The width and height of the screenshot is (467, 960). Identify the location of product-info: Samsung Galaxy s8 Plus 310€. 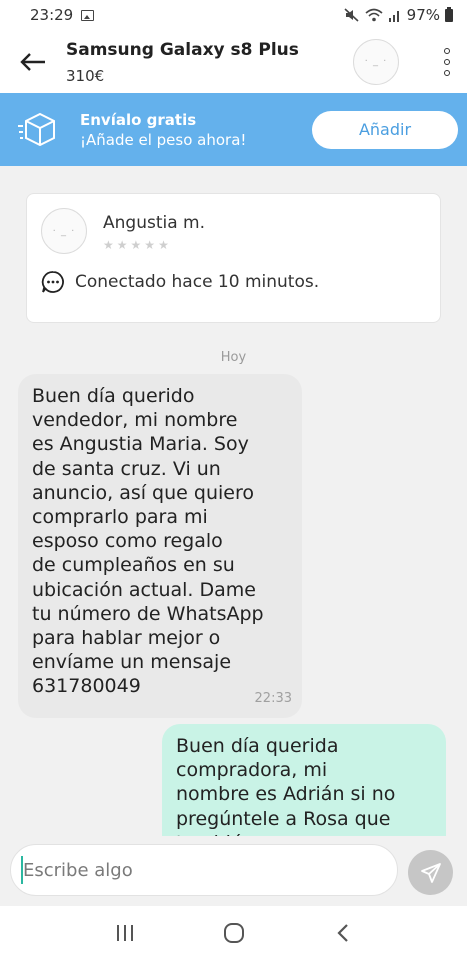
(209, 62).